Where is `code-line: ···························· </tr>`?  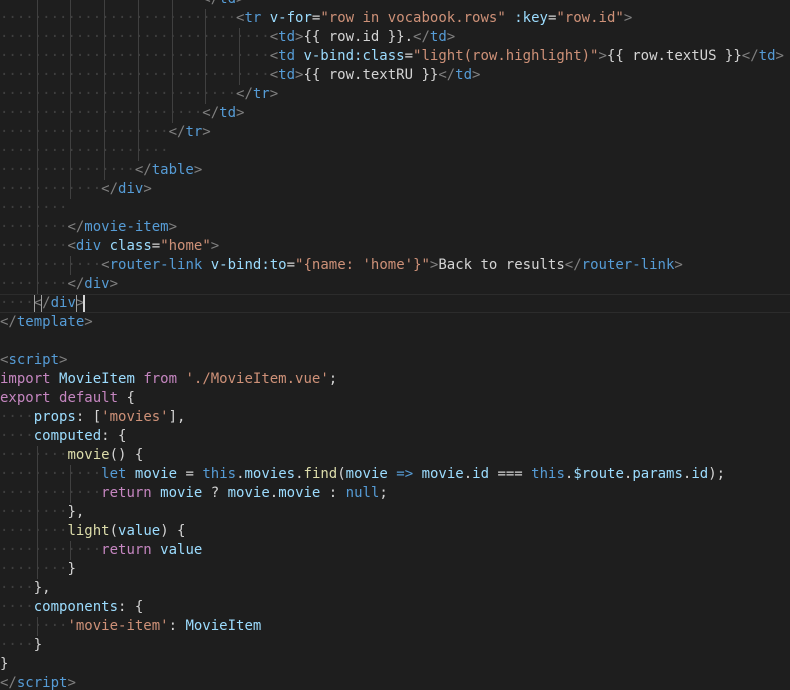 code-line: ···························· </tr> is located at coordinates (395, 94).